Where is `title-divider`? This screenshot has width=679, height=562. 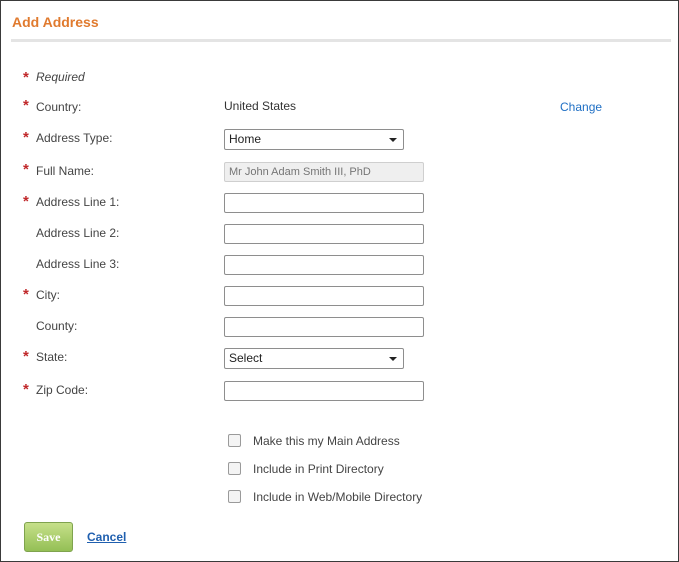 title-divider is located at coordinates (341, 40).